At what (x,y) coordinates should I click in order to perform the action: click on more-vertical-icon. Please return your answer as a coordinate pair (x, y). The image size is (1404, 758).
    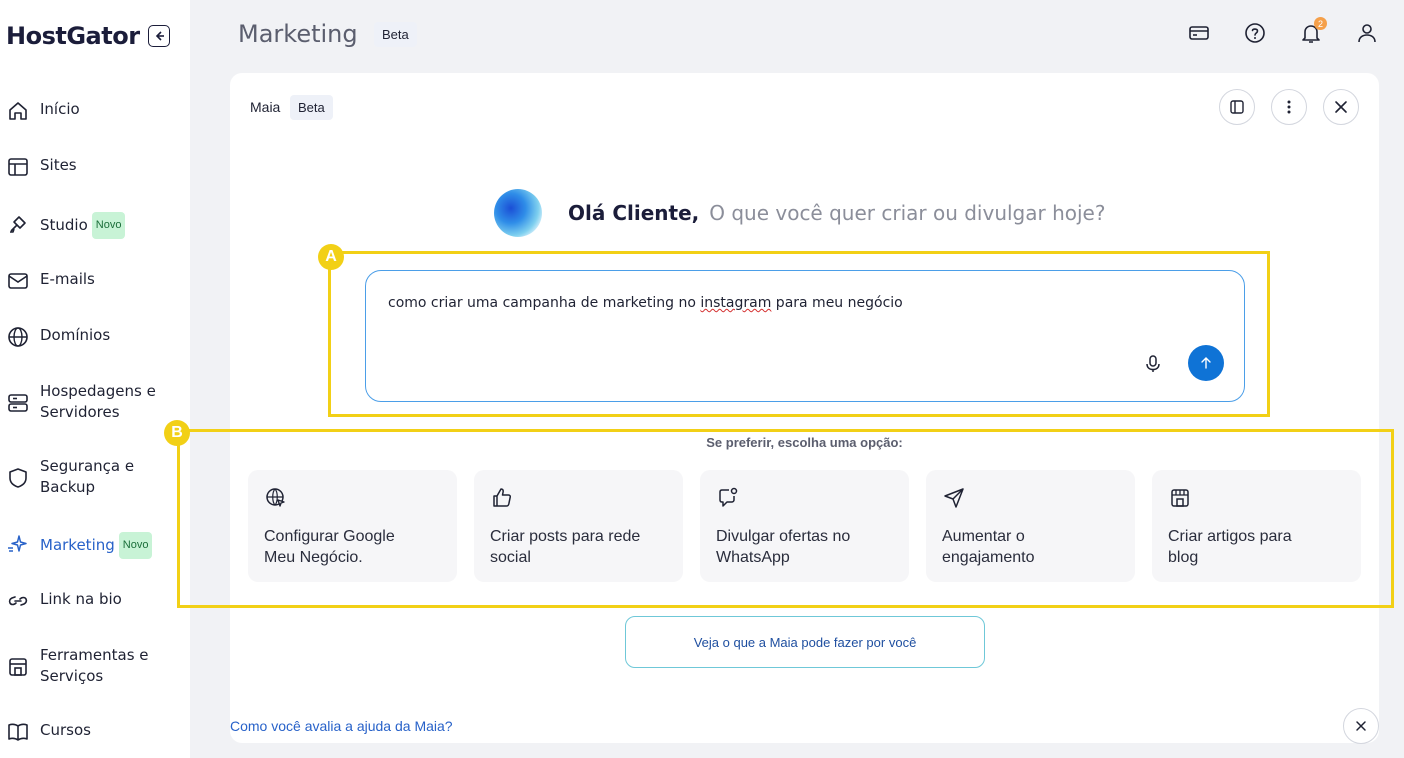
    Looking at the image, I should click on (1289, 107).